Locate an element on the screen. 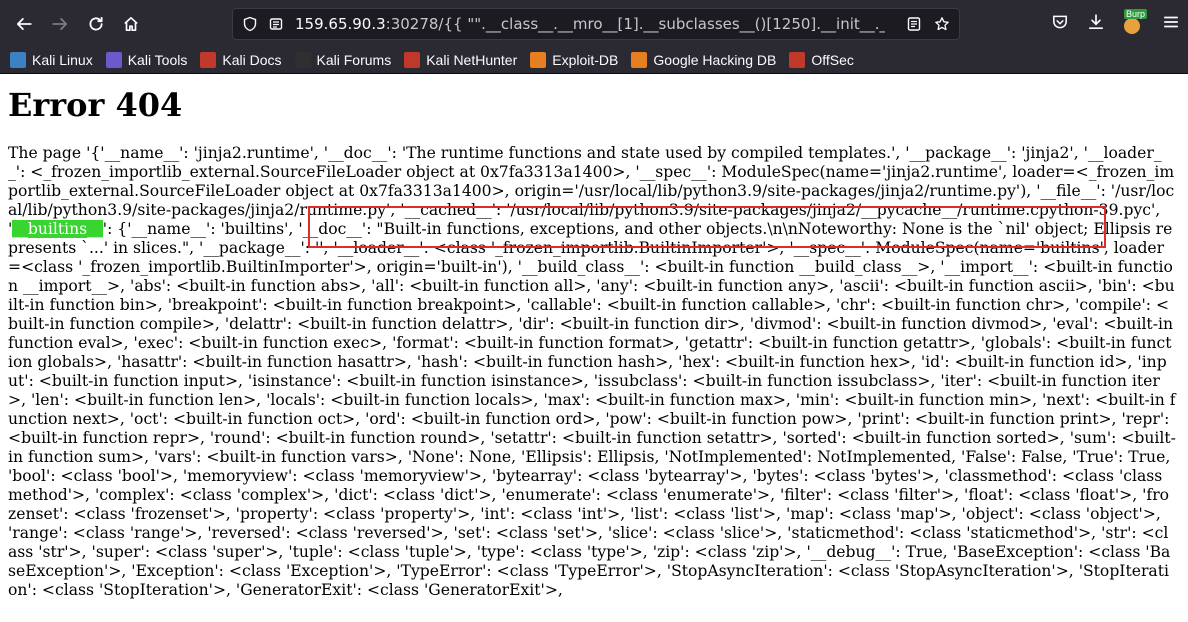  page-title: Error 404 is located at coordinates (95, 105).